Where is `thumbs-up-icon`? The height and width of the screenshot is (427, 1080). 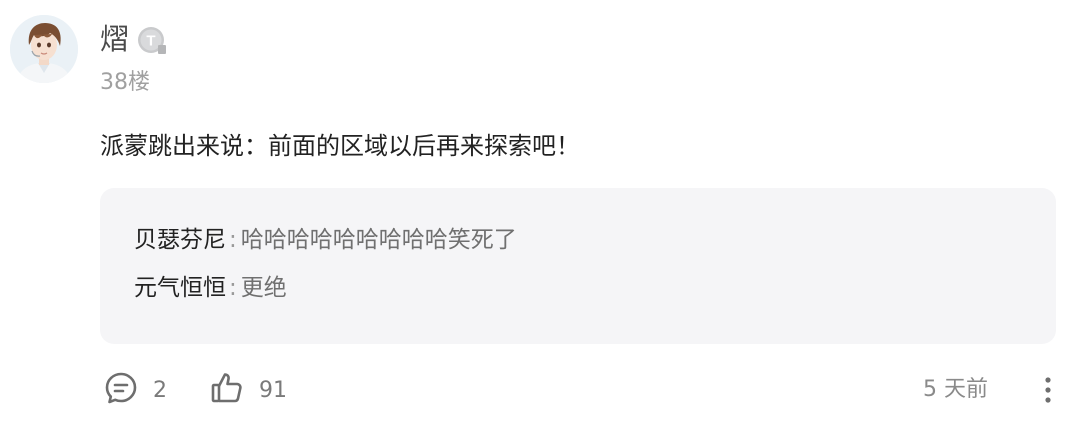
thumbs-up-icon is located at coordinates (227, 390).